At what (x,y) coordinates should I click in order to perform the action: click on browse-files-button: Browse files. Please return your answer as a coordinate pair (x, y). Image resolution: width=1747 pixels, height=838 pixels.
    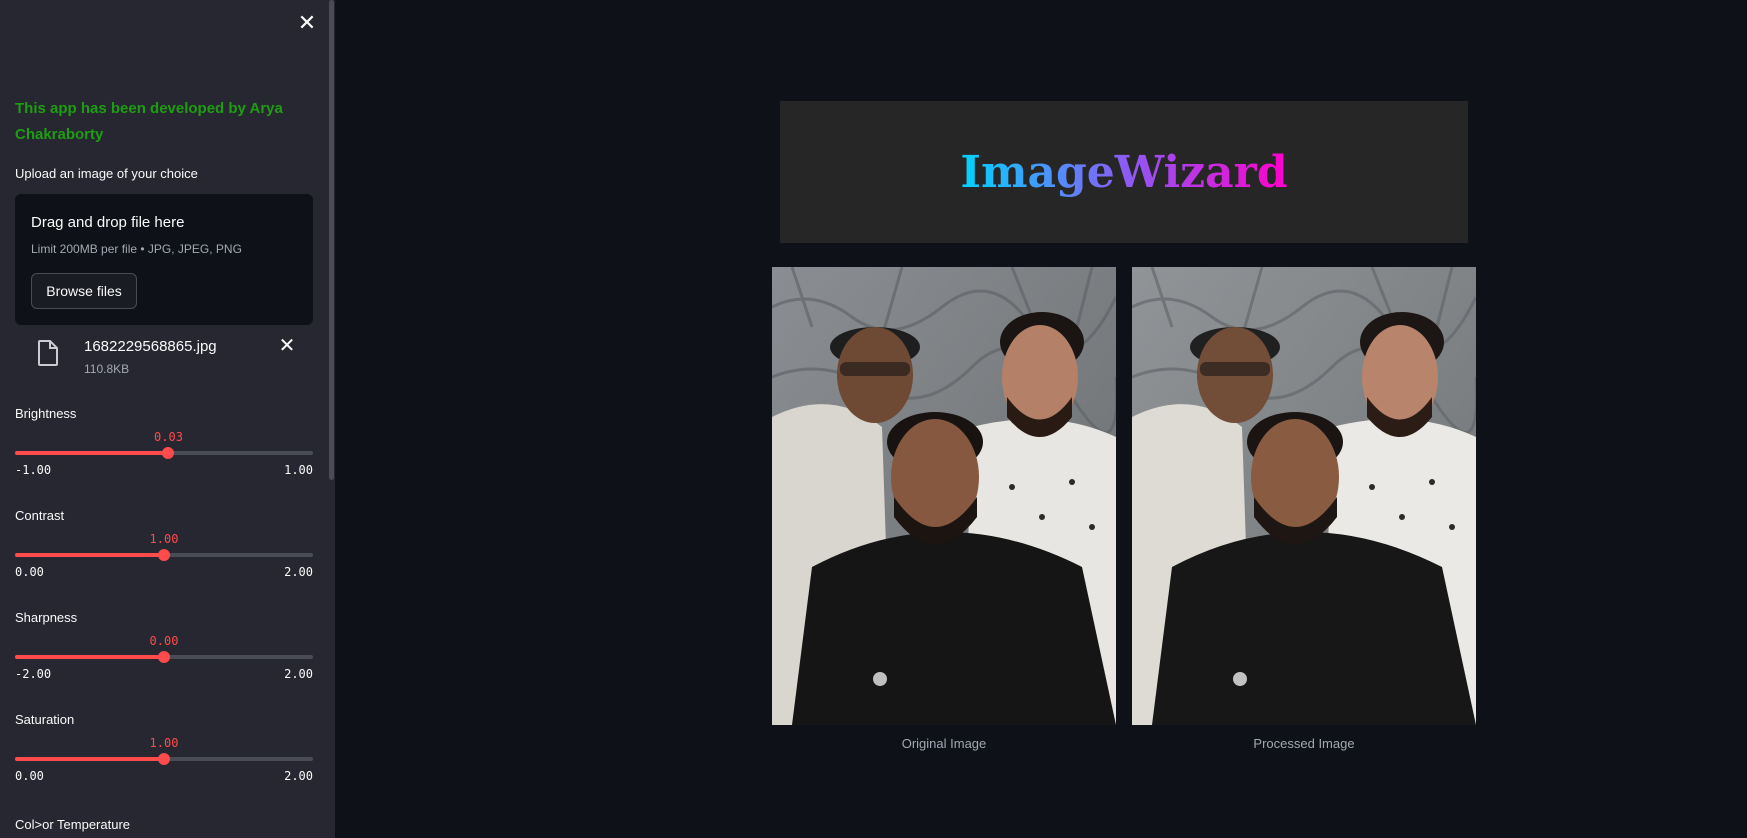
    Looking at the image, I should click on (84, 291).